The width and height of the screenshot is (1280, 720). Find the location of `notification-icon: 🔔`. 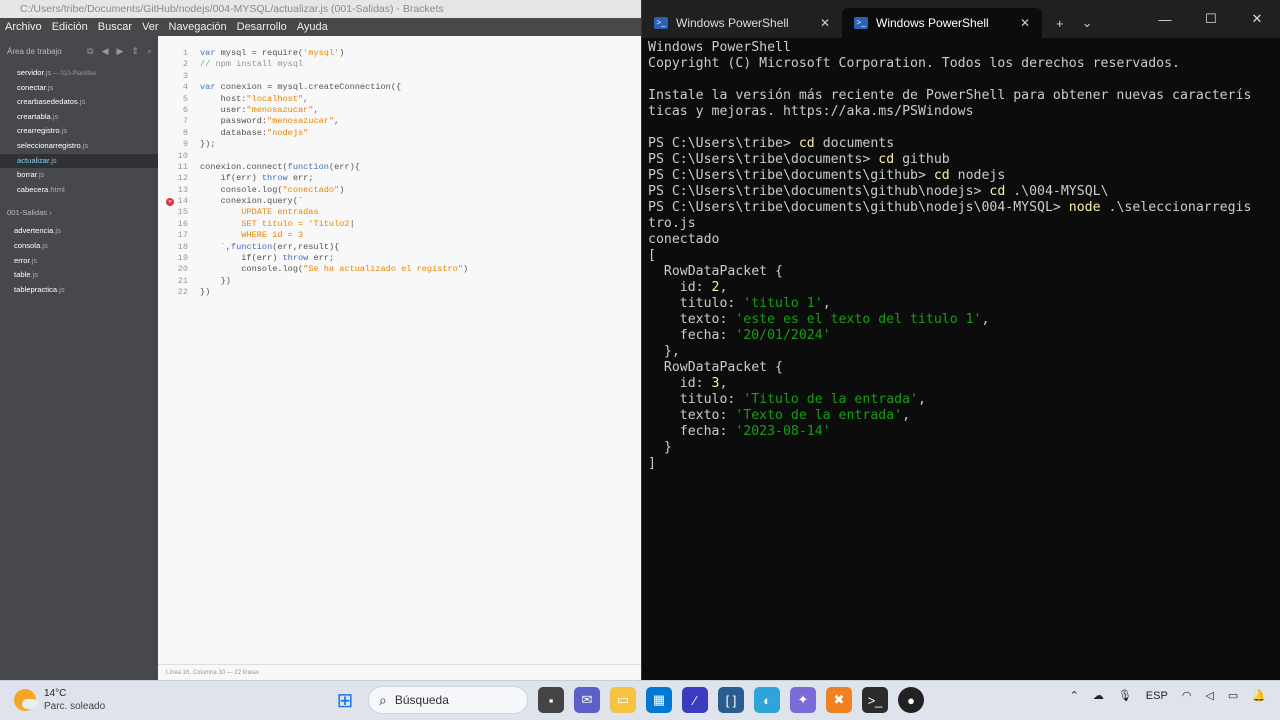

notification-icon: 🔔 is located at coordinates (1259, 695).